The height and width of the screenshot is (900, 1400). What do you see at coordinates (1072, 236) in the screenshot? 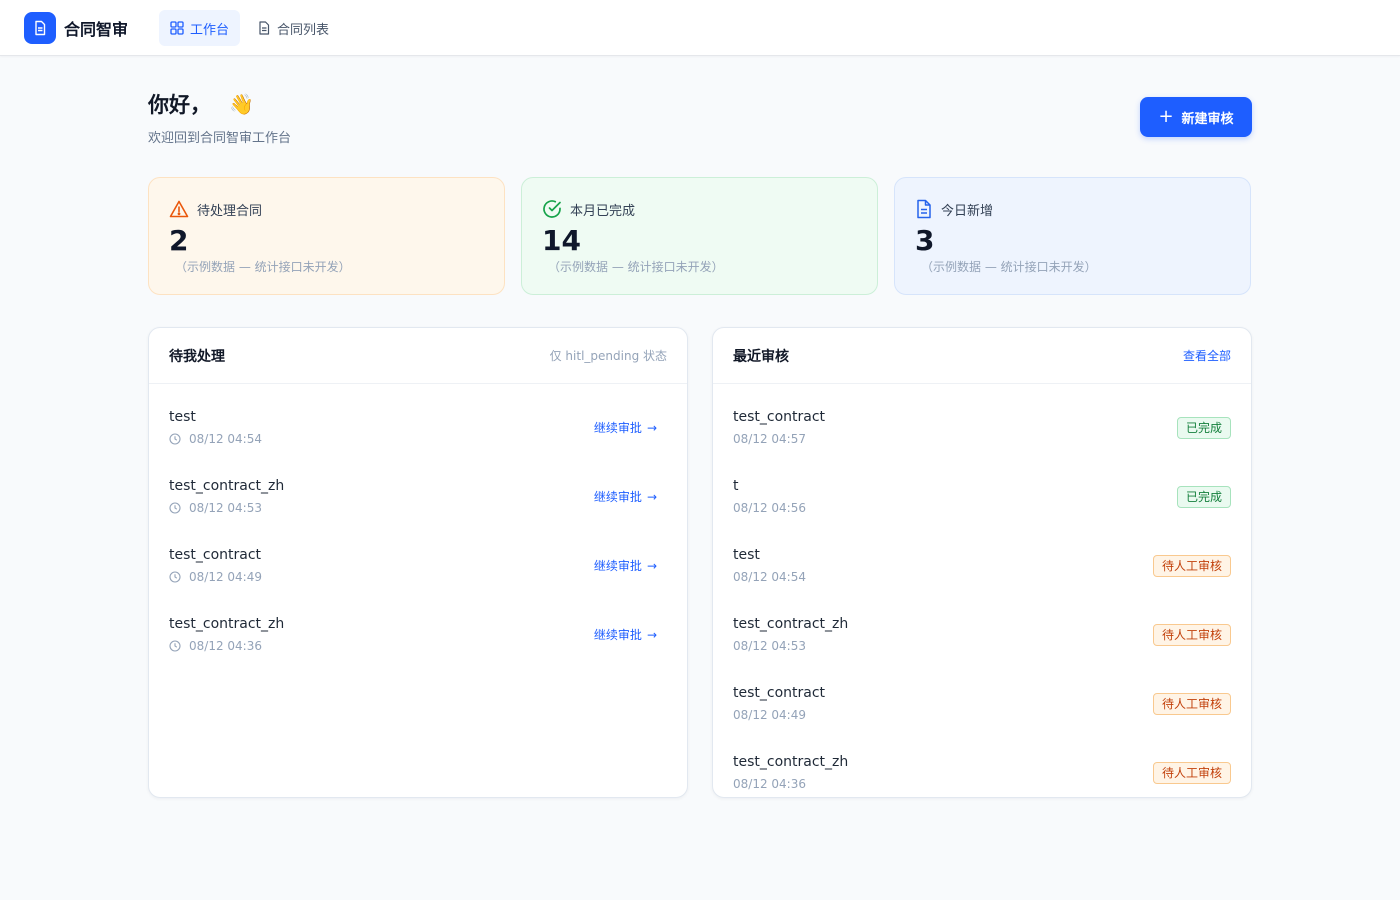
I see `stat-card-new-today: 今日新增 3 （示例数据 — 统计接口未开发）` at bounding box center [1072, 236].